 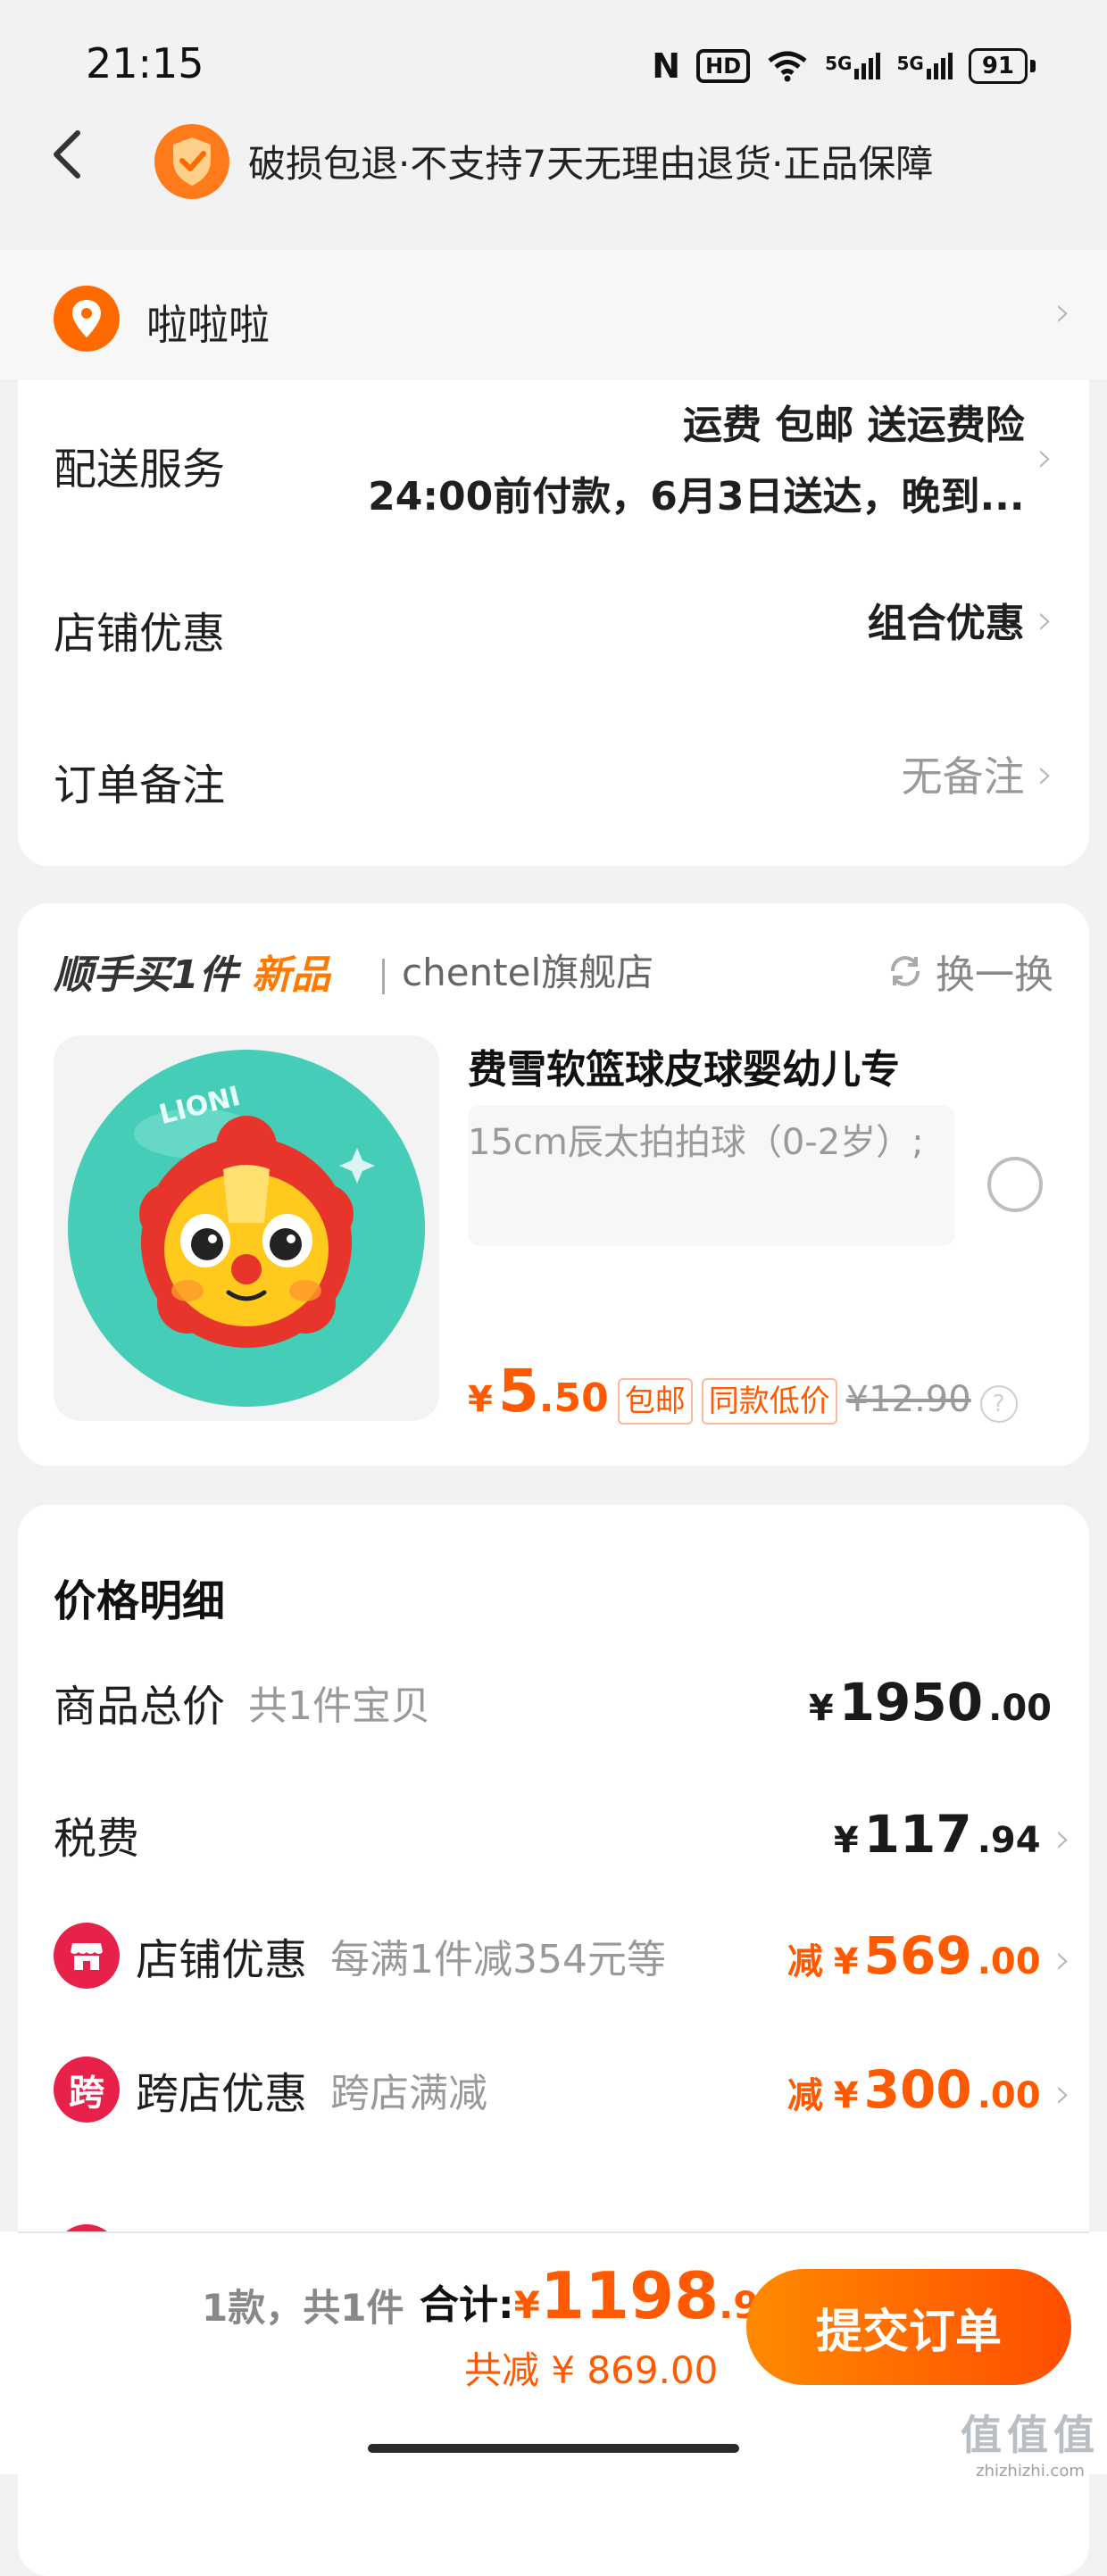 I want to click on cross-store-badge-icon: 跨, so click(x=87, y=2090).